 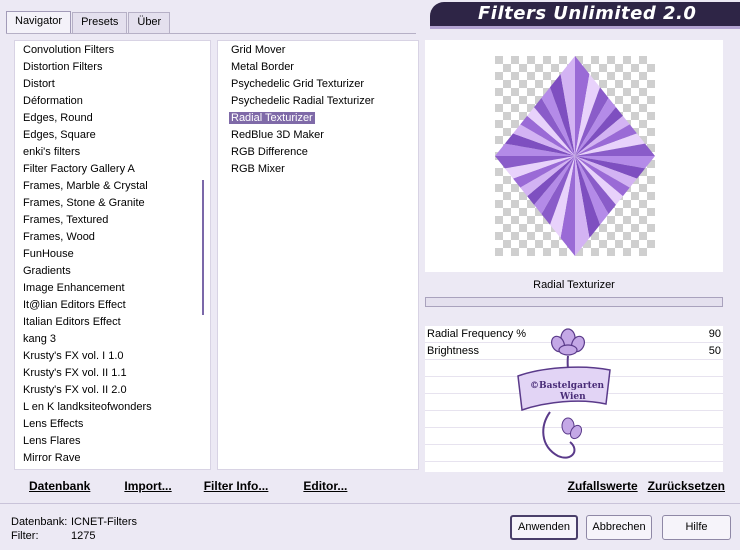 I want to click on category-item: enki's filters, so click(x=112, y=152).